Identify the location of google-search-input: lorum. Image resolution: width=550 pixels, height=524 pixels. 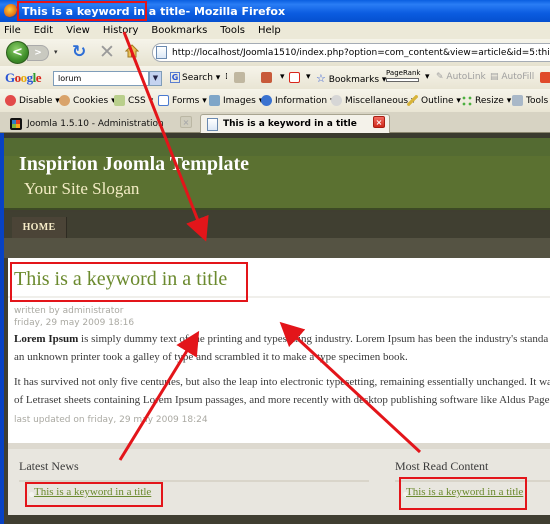
(101, 78).